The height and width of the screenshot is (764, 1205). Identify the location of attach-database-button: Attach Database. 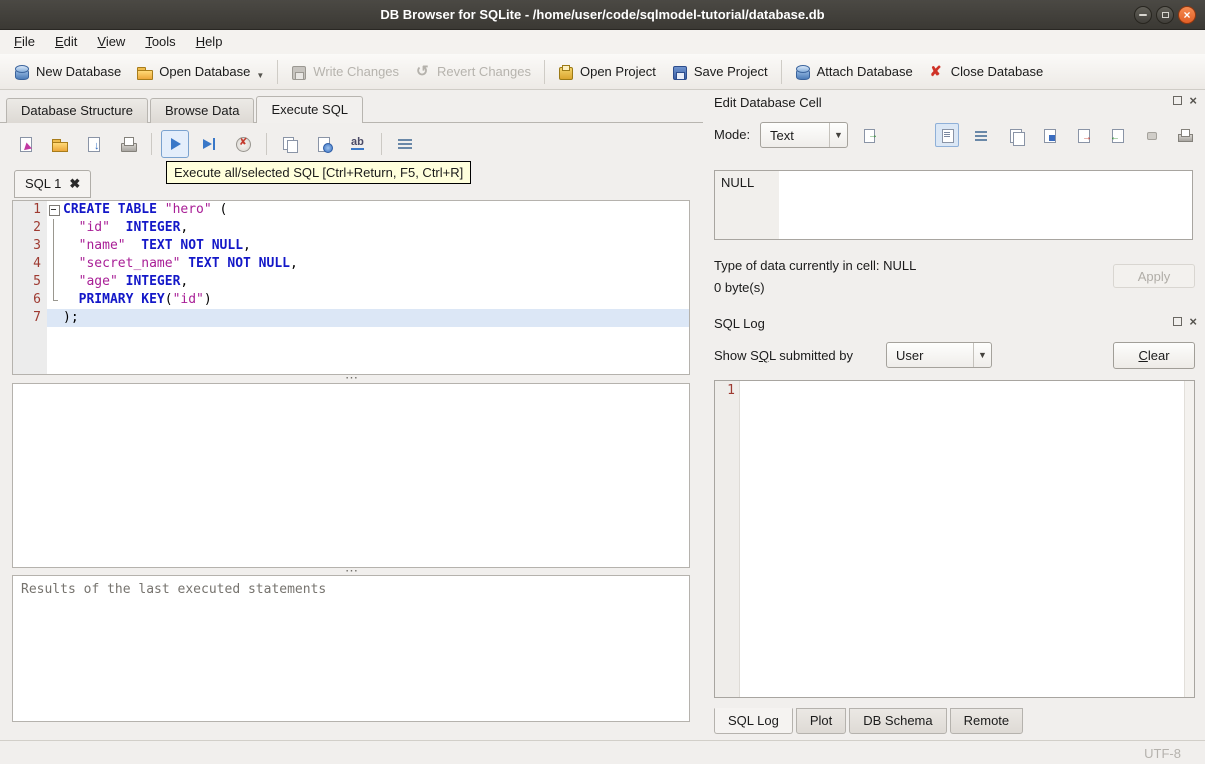
(854, 72).